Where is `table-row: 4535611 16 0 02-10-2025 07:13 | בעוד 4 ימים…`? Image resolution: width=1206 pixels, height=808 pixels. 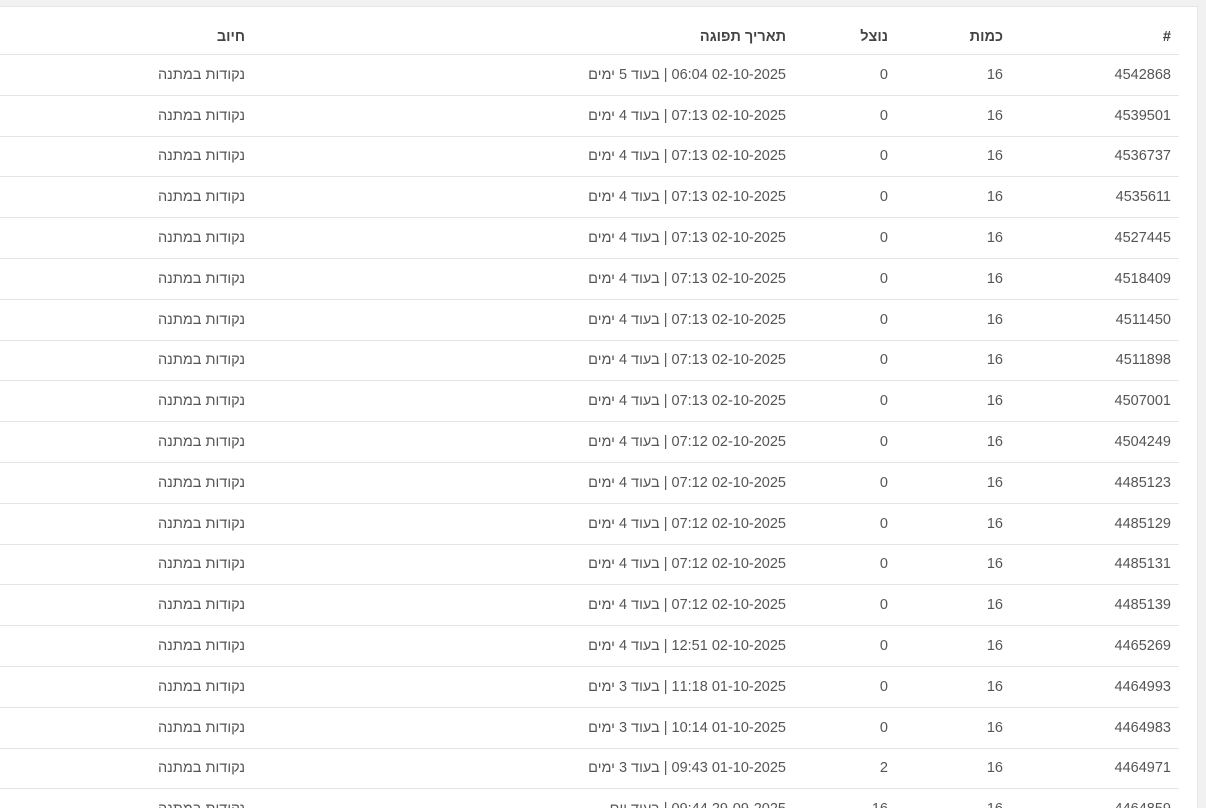 table-row: 4535611 16 0 02-10-2025 07:13 | בעוד 4 ימים… is located at coordinates (589, 198).